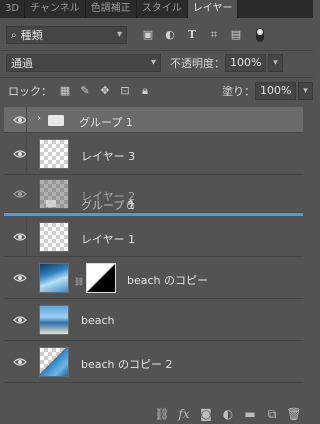 This screenshot has width=320, height=424. Describe the element at coordinates (170, 35) in the screenshot. I see `adjustment-filter-icon: ◐` at that location.